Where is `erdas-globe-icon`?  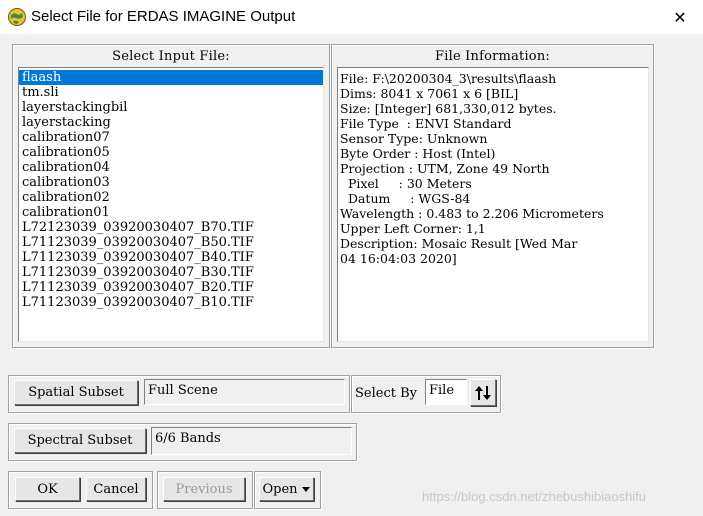 erdas-globe-icon is located at coordinates (17, 17).